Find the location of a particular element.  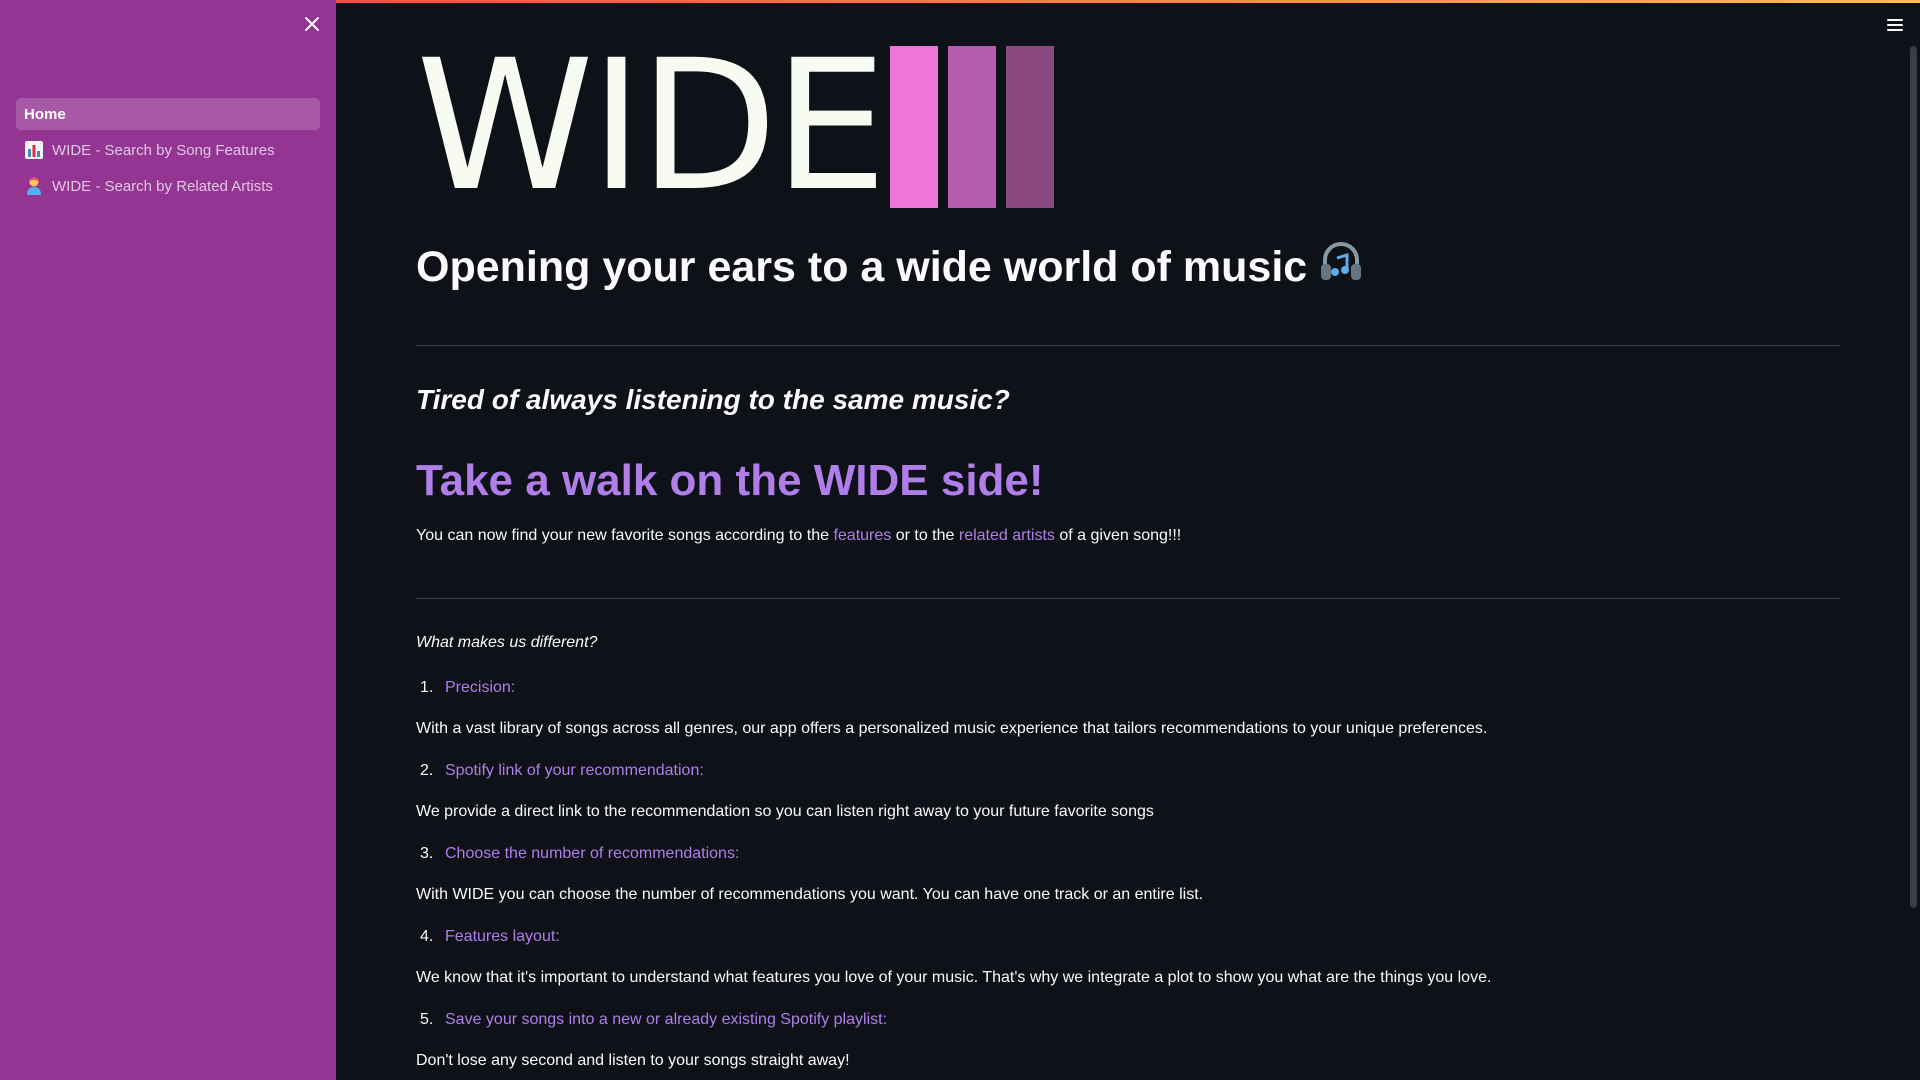

list-number: 5. is located at coordinates (427, 1019).